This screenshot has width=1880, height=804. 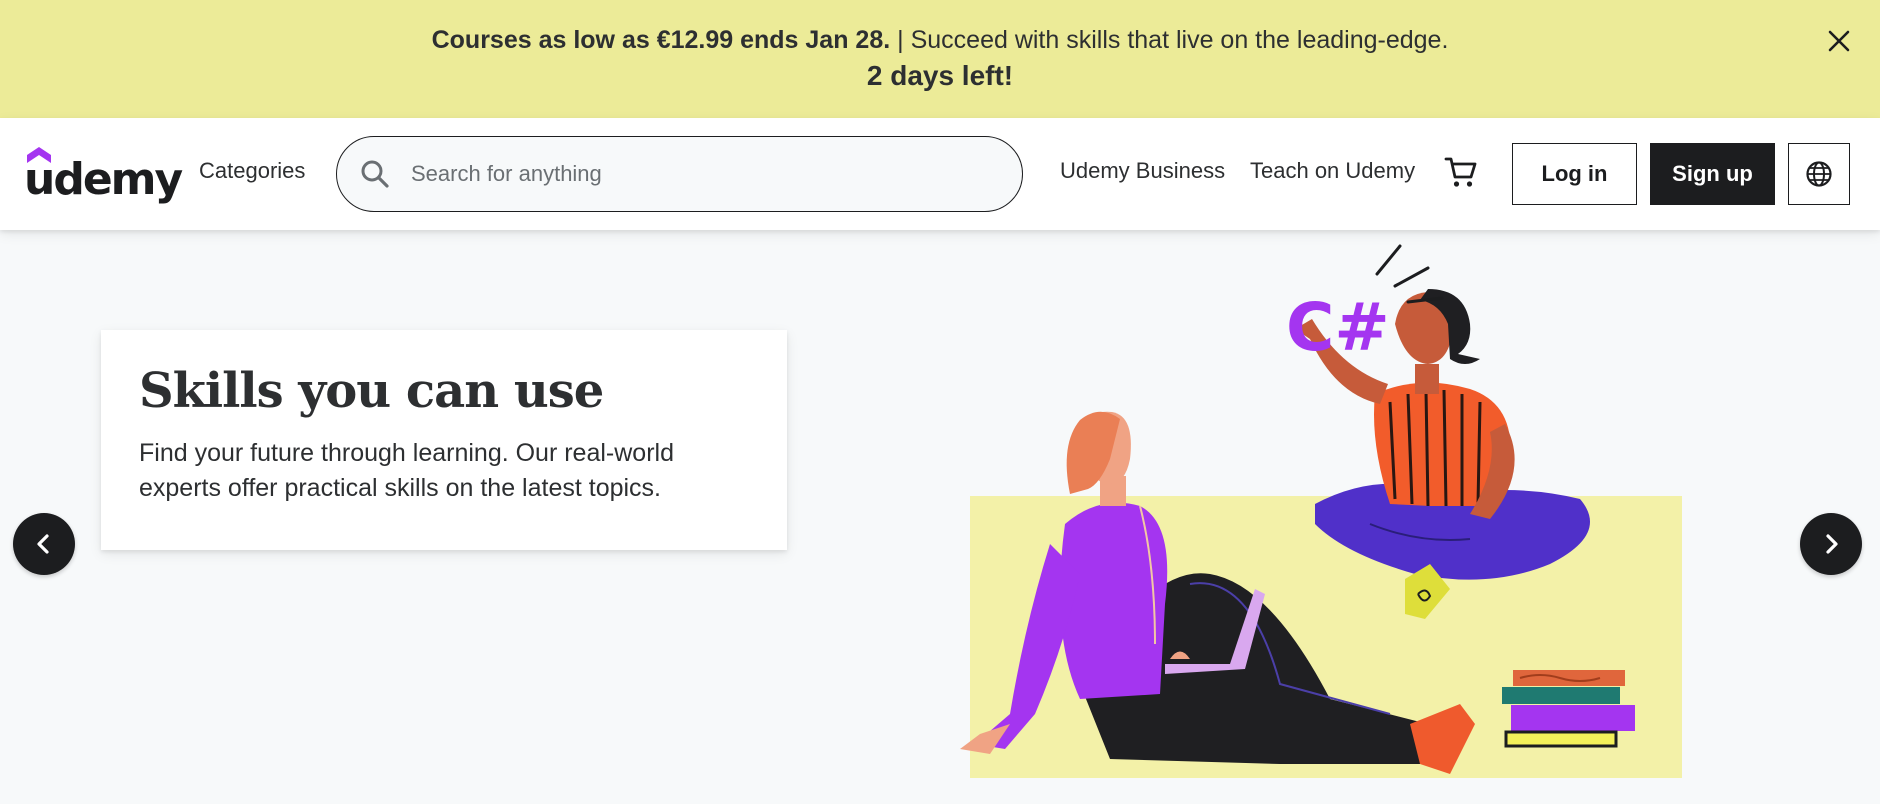 I want to click on teach-on-udemy-link: Teach on Udemy, so click(x=1332, y=171).